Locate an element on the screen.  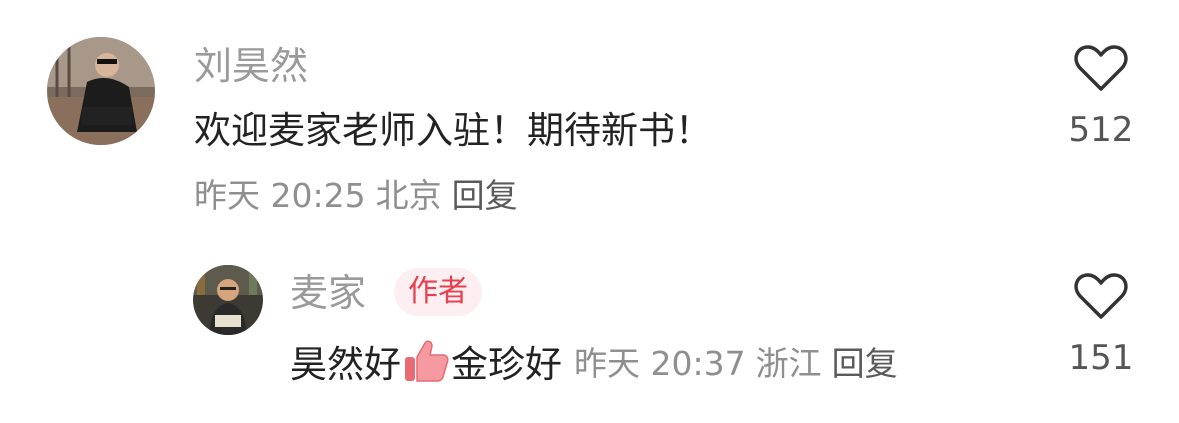
reply-meta: 昨天 20:37 浙江 回复 is located at coordinates (741, 361).